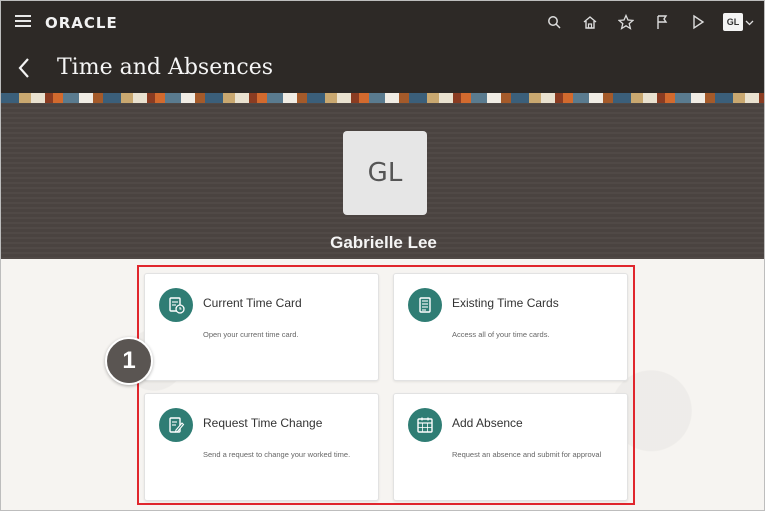  I want to click on tile-title: Request Time Change, so click(263, 423).